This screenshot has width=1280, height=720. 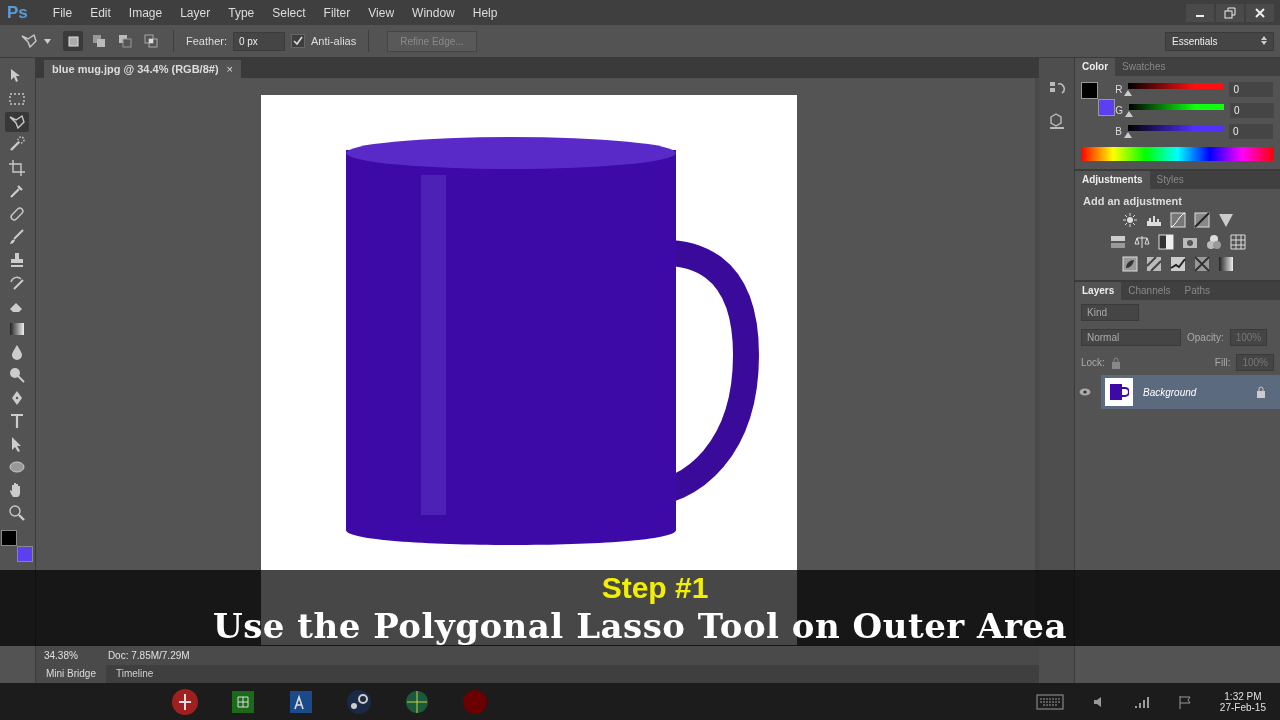 What do you see at coordinates (1201, 264) in the screenshot?
I see `hourglass-square-icon` at bounding box center [1201, 264].